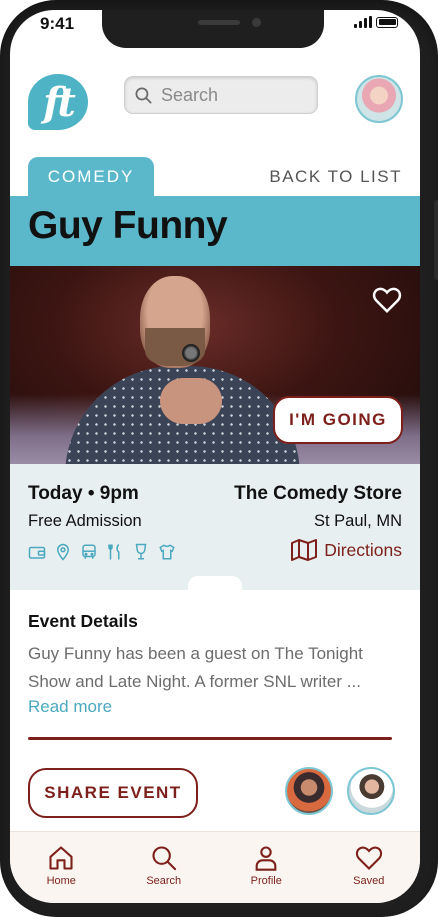 The height and width of the screenshot is (917, 438). What do you see at coordinates (58, 102) in the screenshot?
I see `app-logo: ft` at bounding box center [58, 102].